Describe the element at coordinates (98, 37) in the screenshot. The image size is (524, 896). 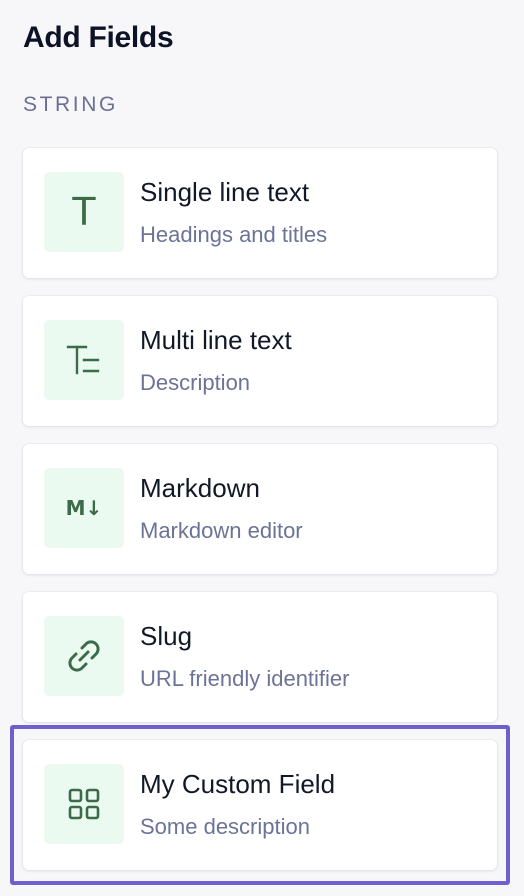
I see `panel-title: Add Fields` at that location.